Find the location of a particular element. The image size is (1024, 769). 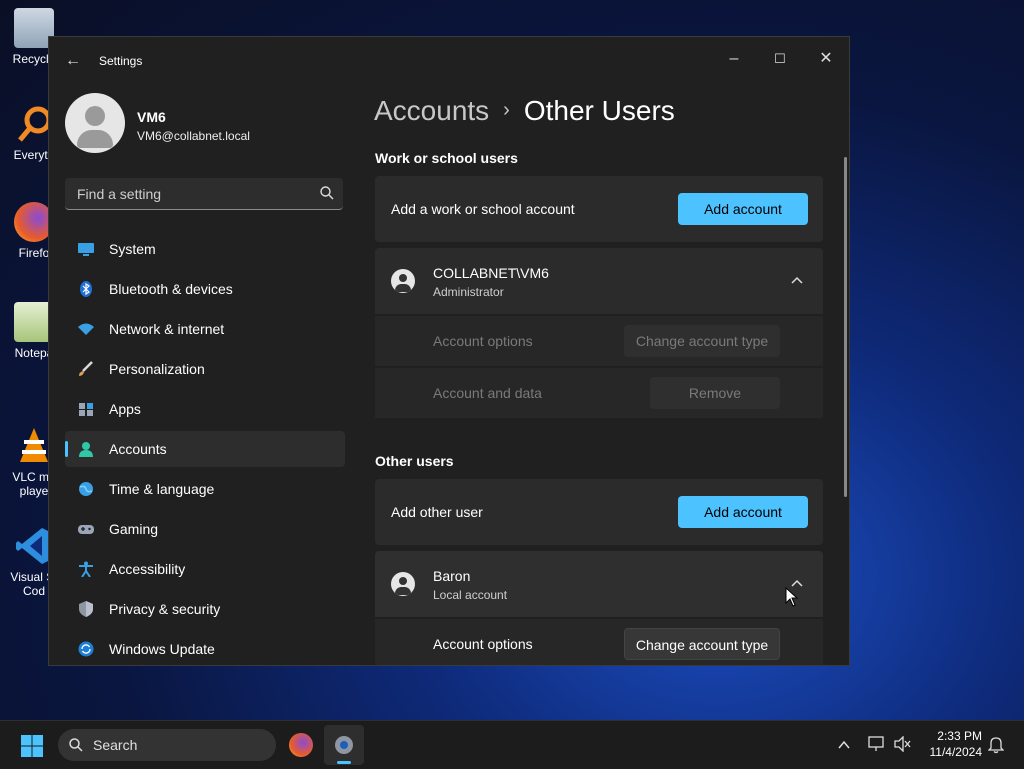

avatar is located at coordinates (95, 123).